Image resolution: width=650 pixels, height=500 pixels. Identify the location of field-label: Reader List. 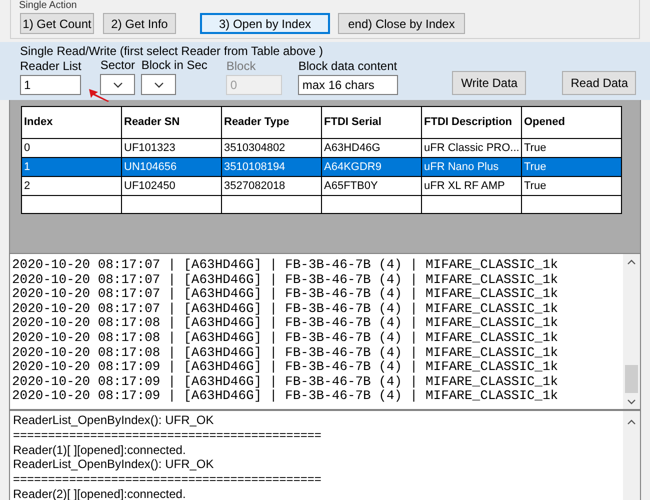
(51, 67).